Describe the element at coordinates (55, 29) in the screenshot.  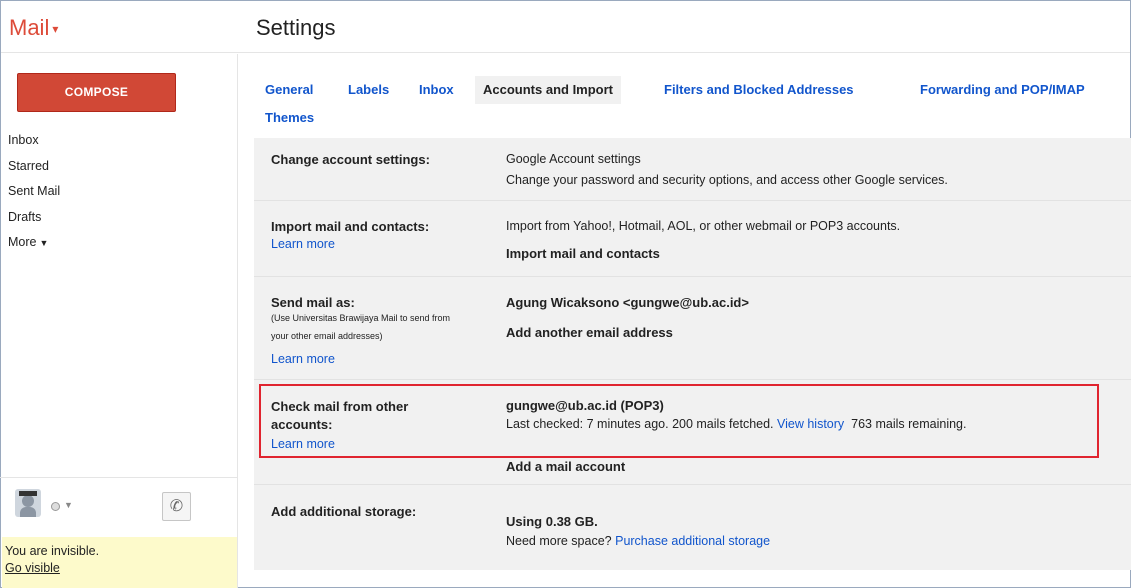
I see `chevron-down-icon: ▾` at that location.